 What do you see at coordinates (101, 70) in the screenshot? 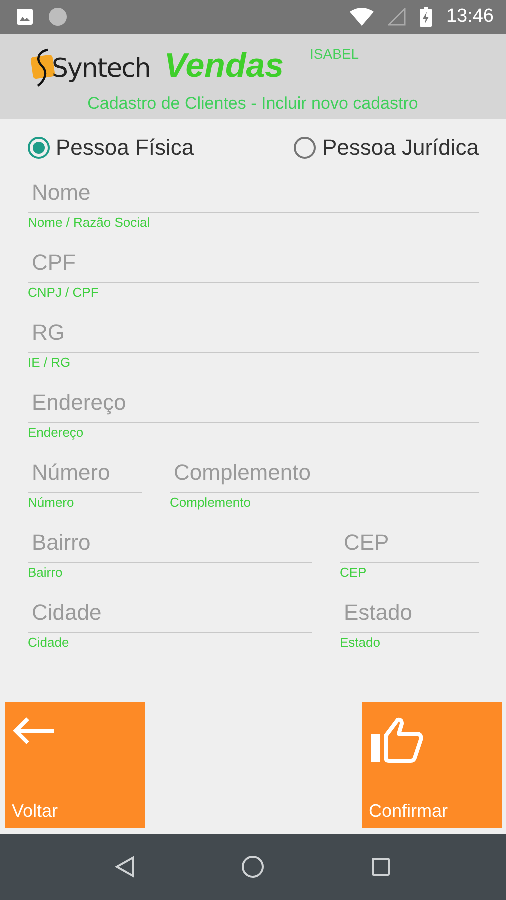
I see `logo-text: Syntech` at bounding box center [101, 70].